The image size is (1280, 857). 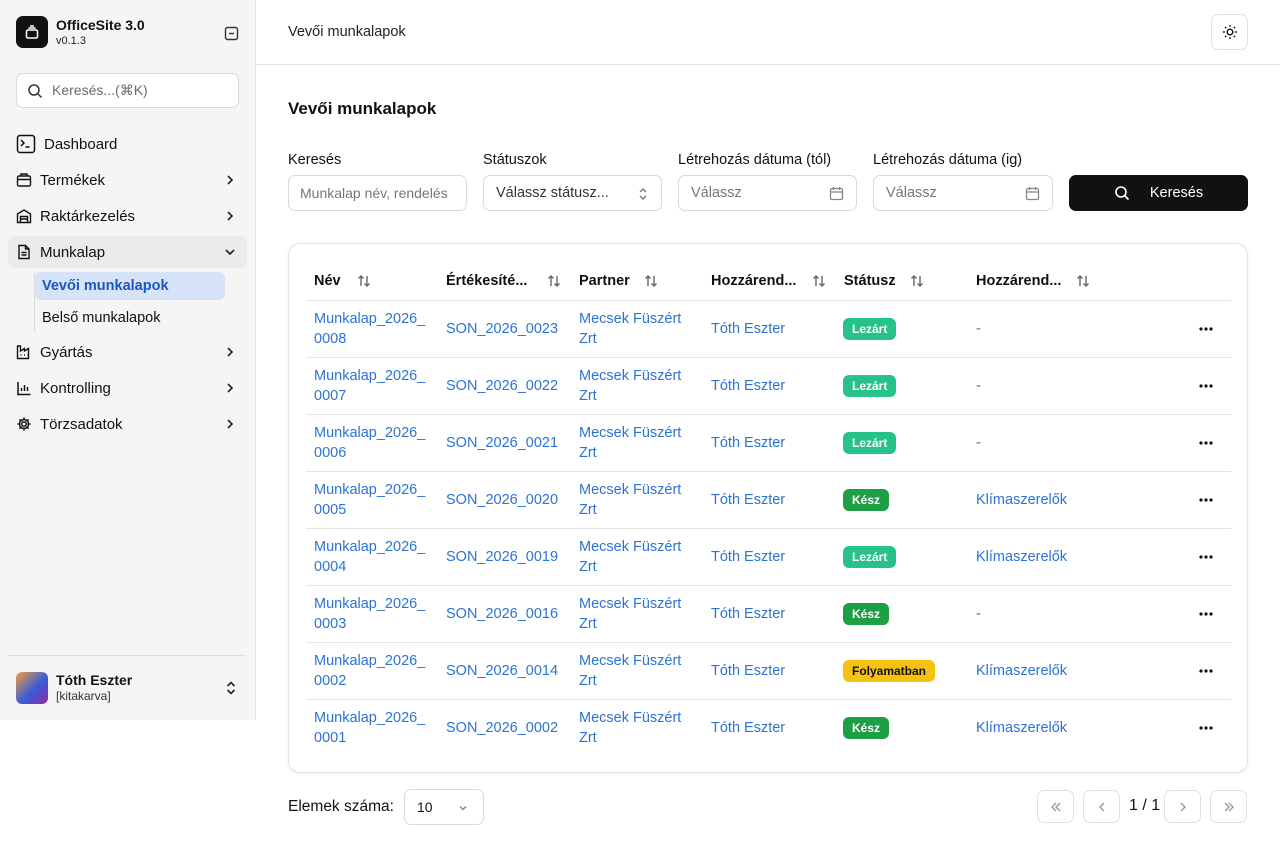 I want to click on sidebar-item-torzsadatok: Törzsadatok, so click(x=127, y=424).